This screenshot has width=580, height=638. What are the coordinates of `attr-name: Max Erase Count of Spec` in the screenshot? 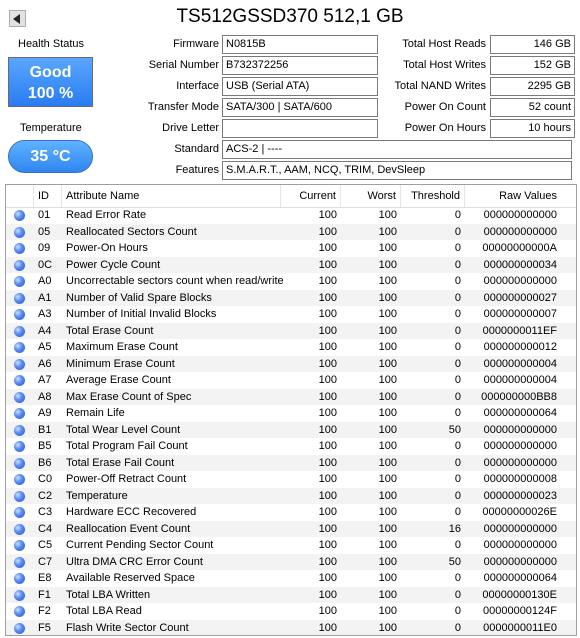 It's located at (129, 396).